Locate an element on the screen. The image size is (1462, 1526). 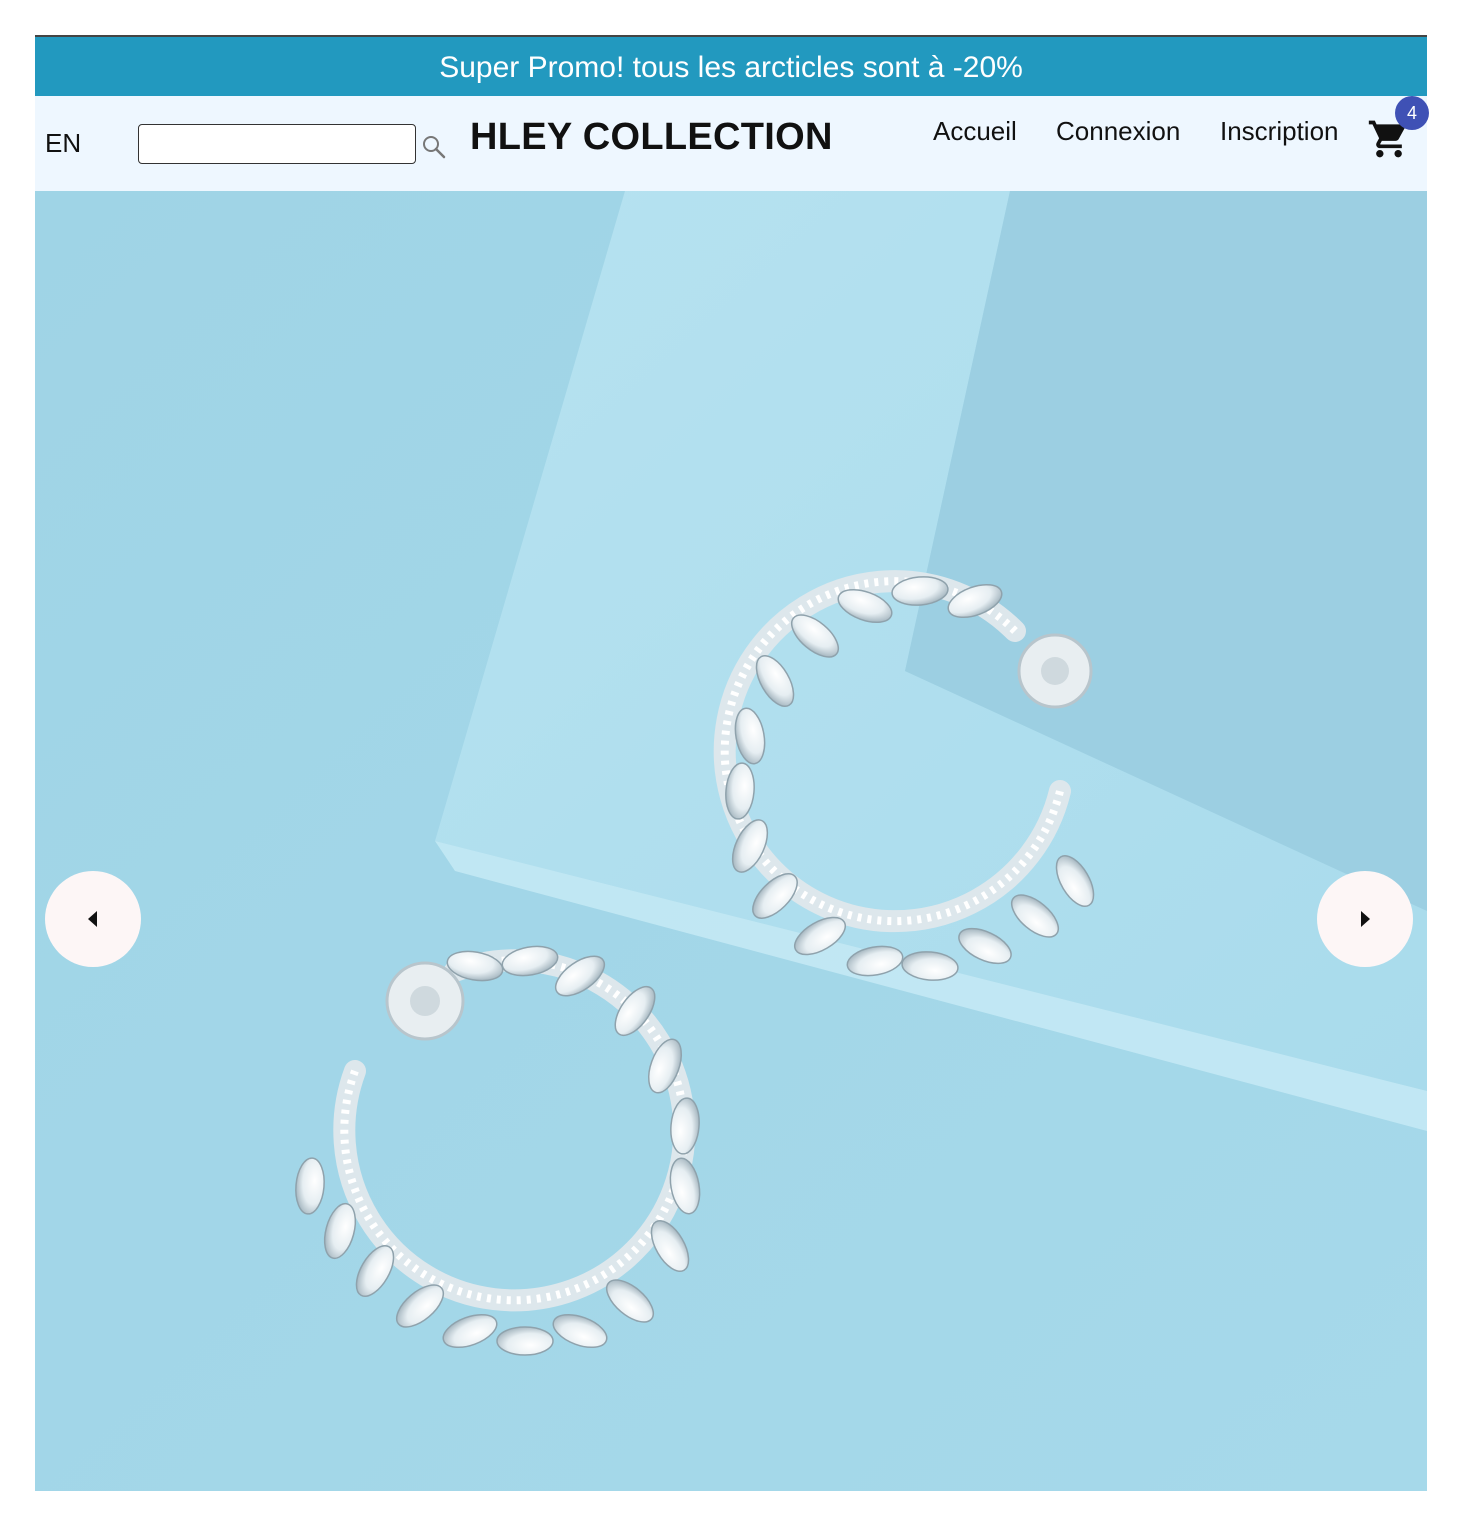
nav-link-connexion: Connexion is located at coordinates (1118, 131).